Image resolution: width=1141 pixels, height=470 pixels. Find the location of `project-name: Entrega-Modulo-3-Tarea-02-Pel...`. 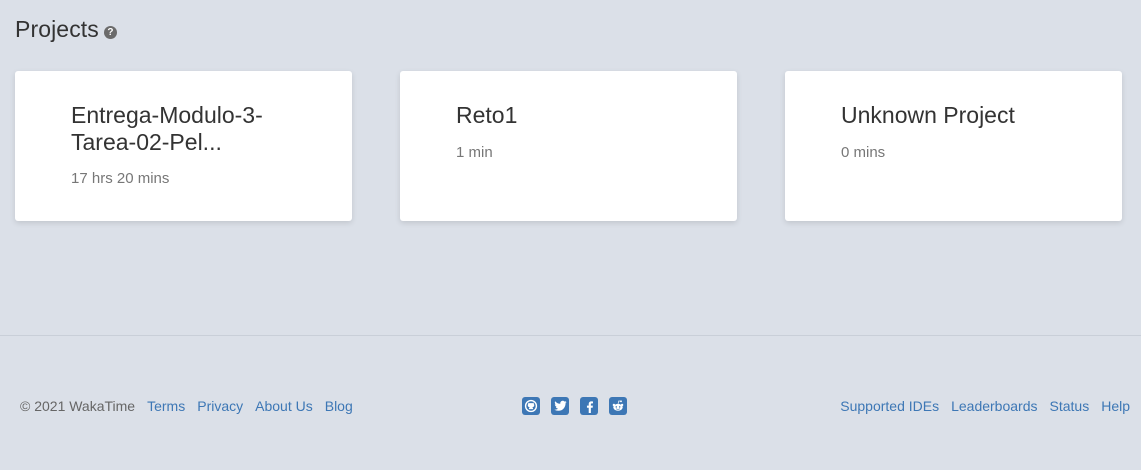

project-name: Entrega-Modulo-3-Tarea-02-Pel... is located at coordinates (196, 129).